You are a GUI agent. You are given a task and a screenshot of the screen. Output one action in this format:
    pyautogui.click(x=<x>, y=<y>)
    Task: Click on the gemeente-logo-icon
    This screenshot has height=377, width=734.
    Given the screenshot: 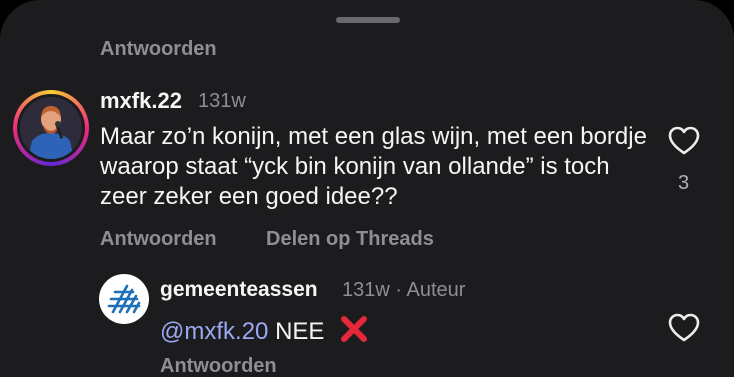 What is the action you would take?
    pyautogui.click(x=124, y=299)
    